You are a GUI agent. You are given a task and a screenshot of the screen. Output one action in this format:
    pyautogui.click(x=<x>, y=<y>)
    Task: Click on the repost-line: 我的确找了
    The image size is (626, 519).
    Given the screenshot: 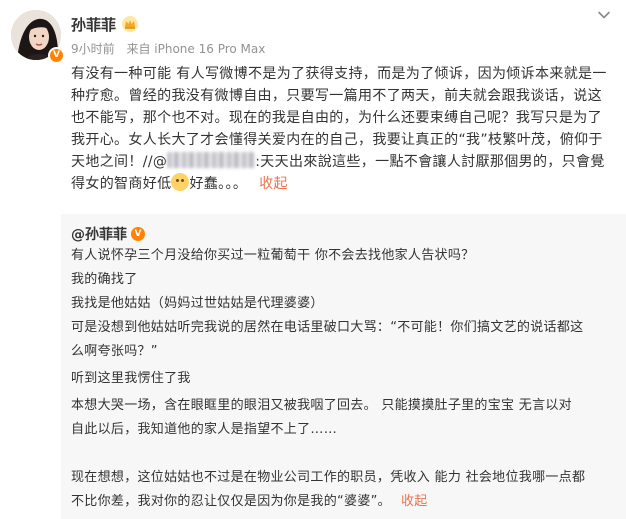 What is the action you would take?
    pyautogui.click(x=104, y=279)
    